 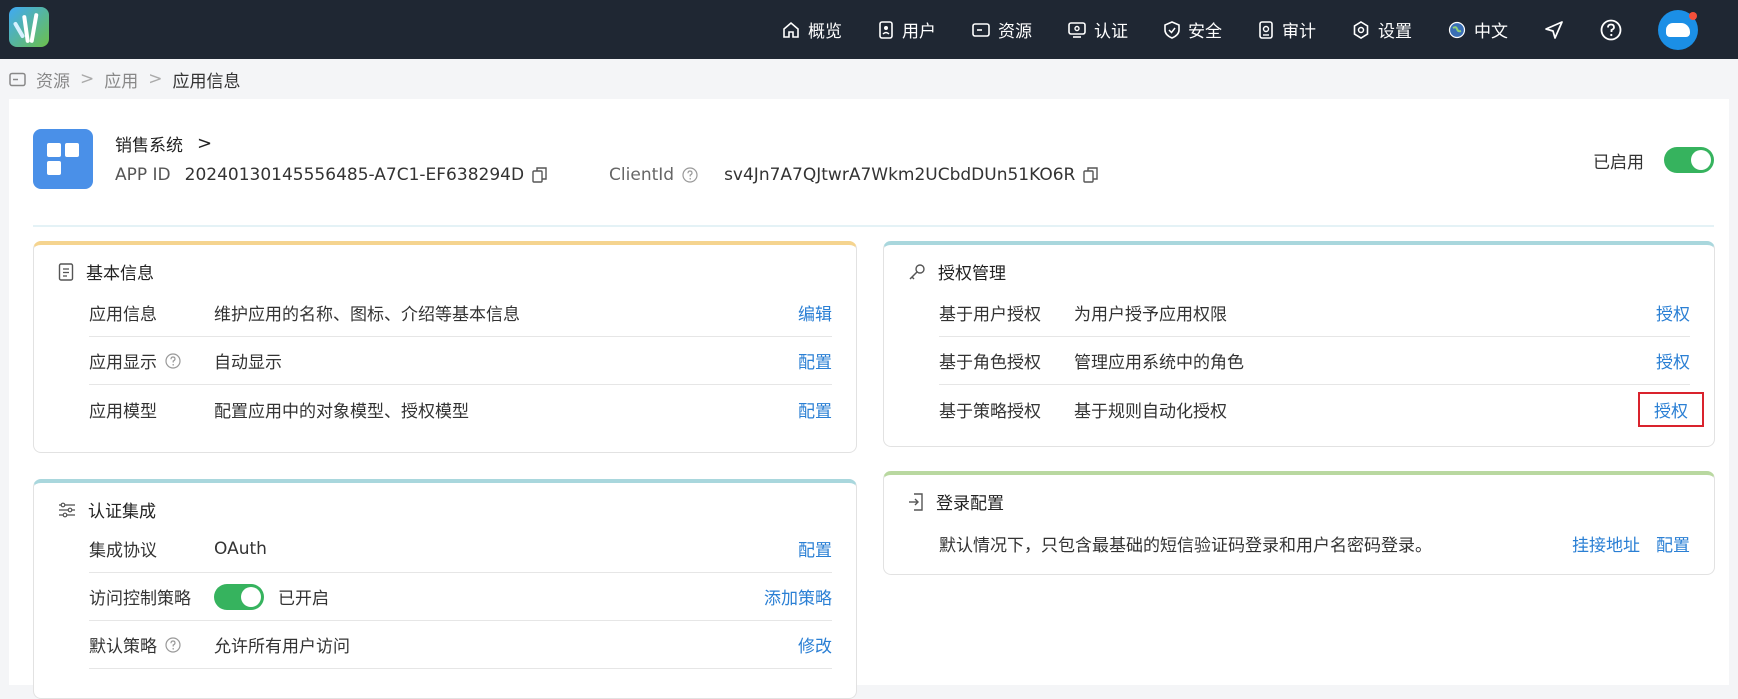 I want to click on card-title: 认证集成, so click(x=107, y=509).